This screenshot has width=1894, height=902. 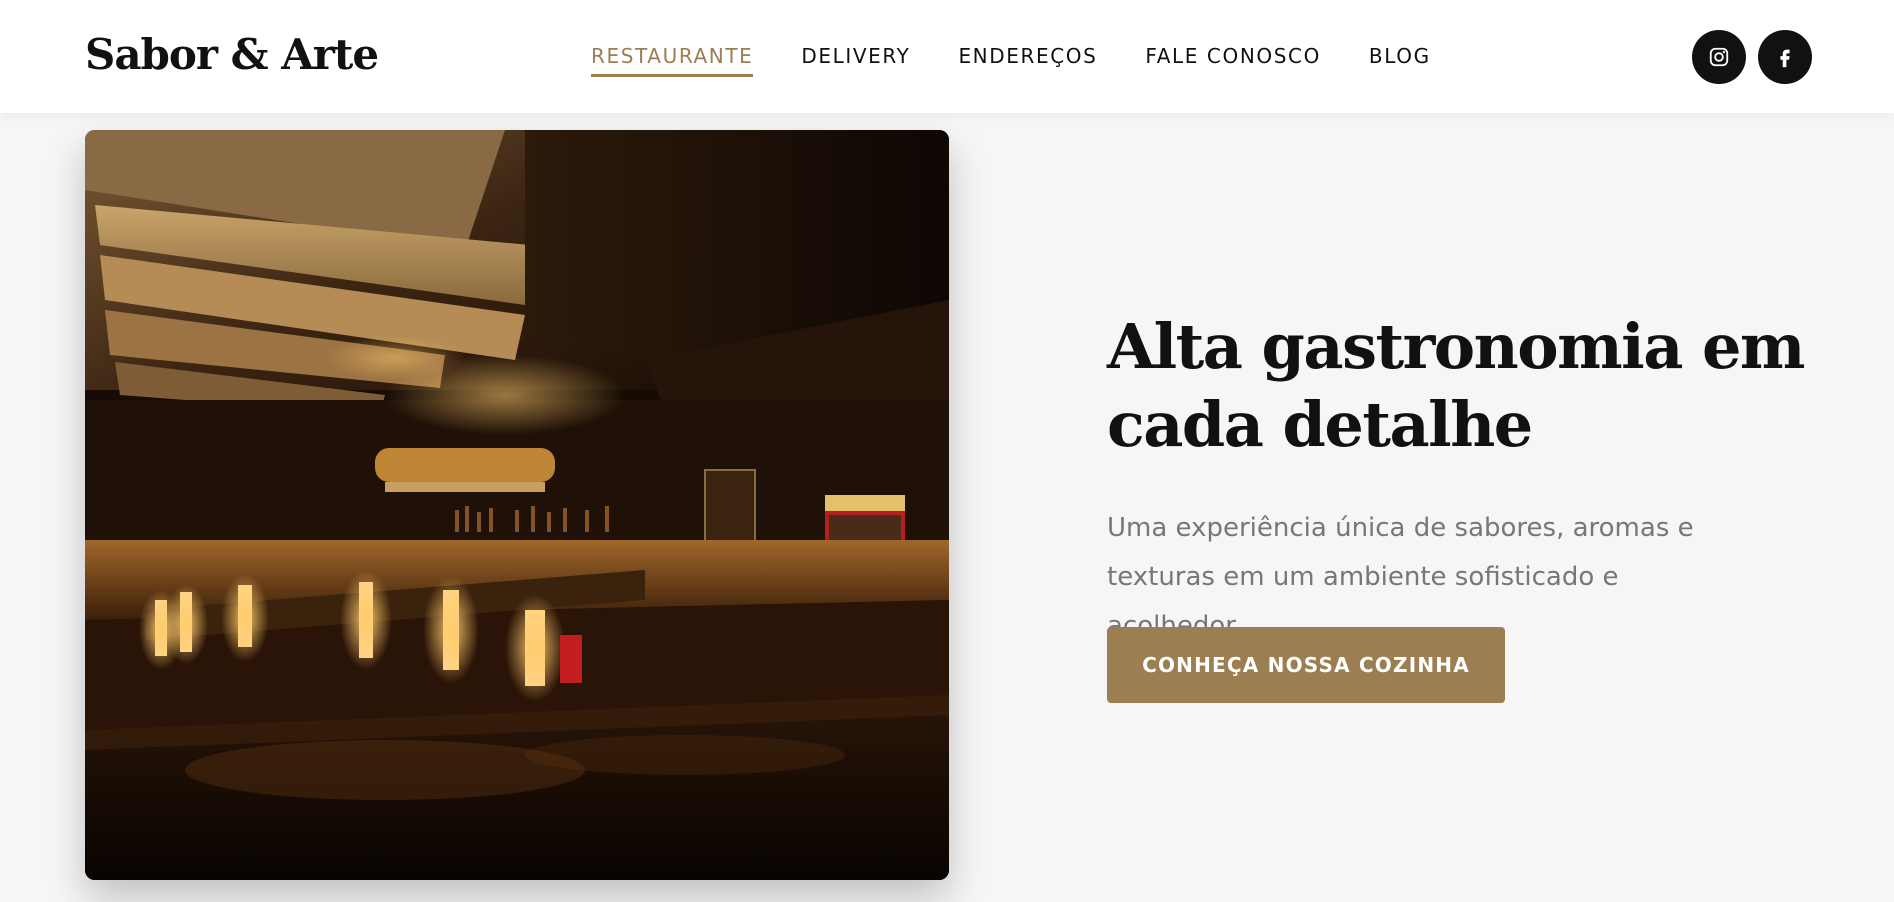 What do you see at coordinates (1456, 385) in the screenshot?
I see `hero-title: Alta gastronomia em cada detalhe` at bounding box center [1456, 385].